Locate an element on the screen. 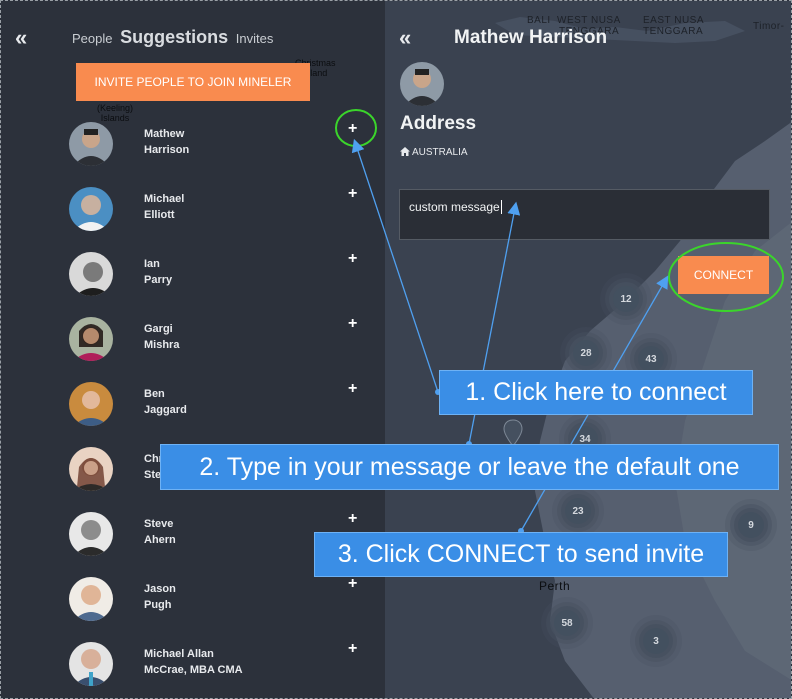  text-cursor is located at coordinates (501, 207).